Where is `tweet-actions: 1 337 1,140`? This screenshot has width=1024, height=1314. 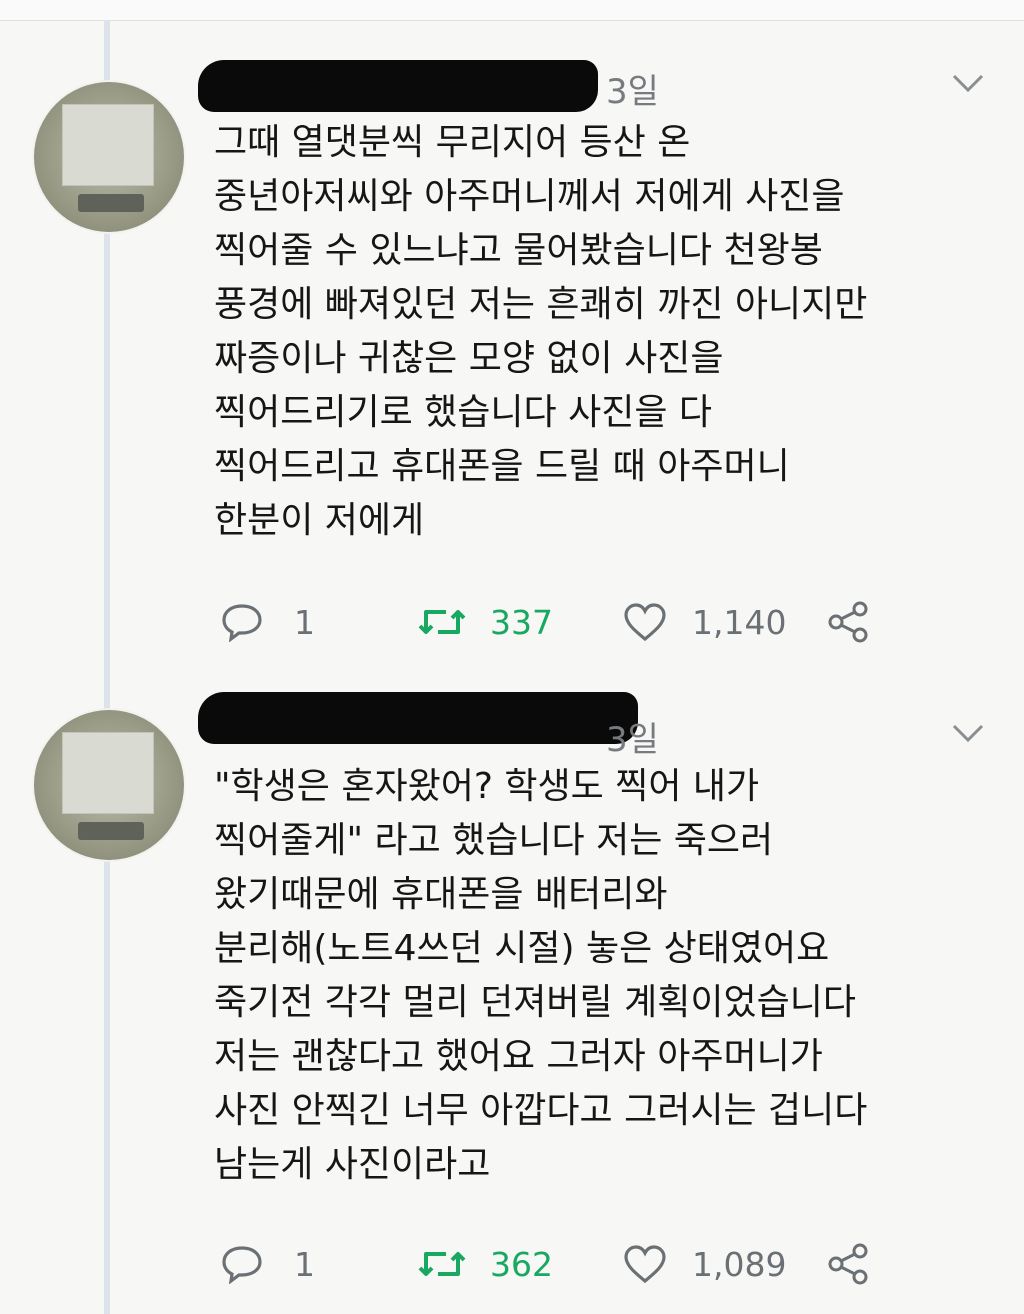
tweet-actions: 1 337 1,140 is located at coordinates (564, 622).